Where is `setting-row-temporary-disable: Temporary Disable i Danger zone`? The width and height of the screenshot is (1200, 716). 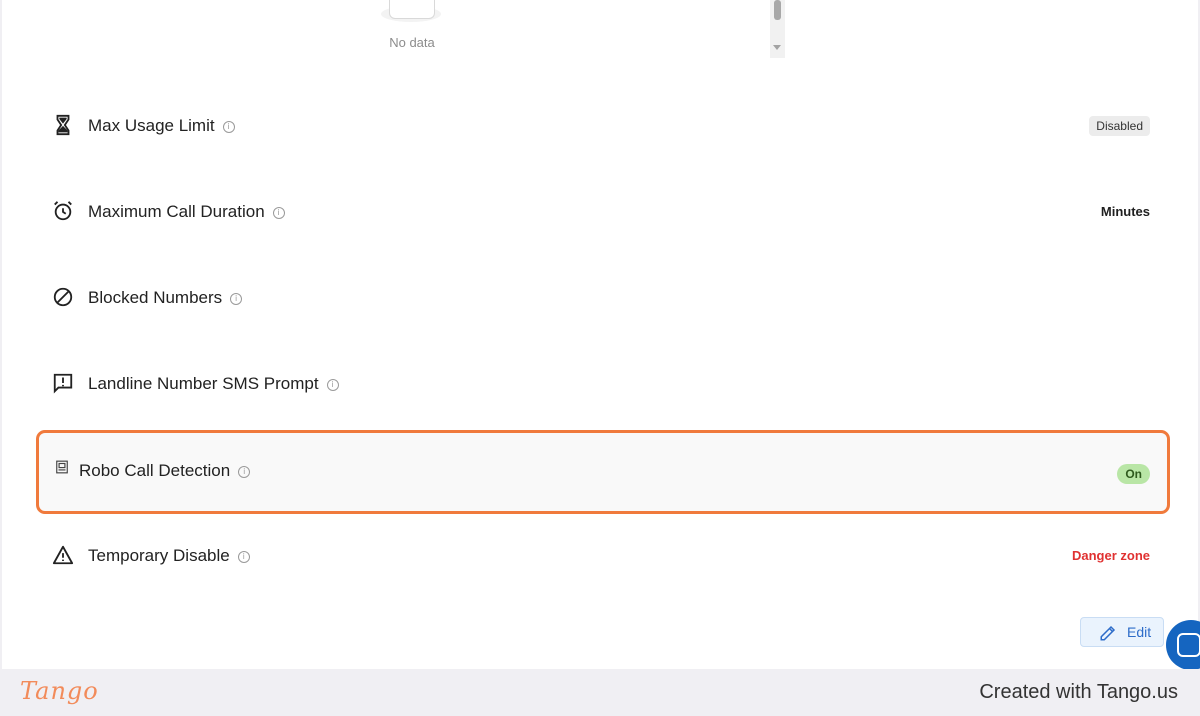
setting-row-temporary-disable: Temporary Disable i Danger zone is located at coordinates (603, 556).